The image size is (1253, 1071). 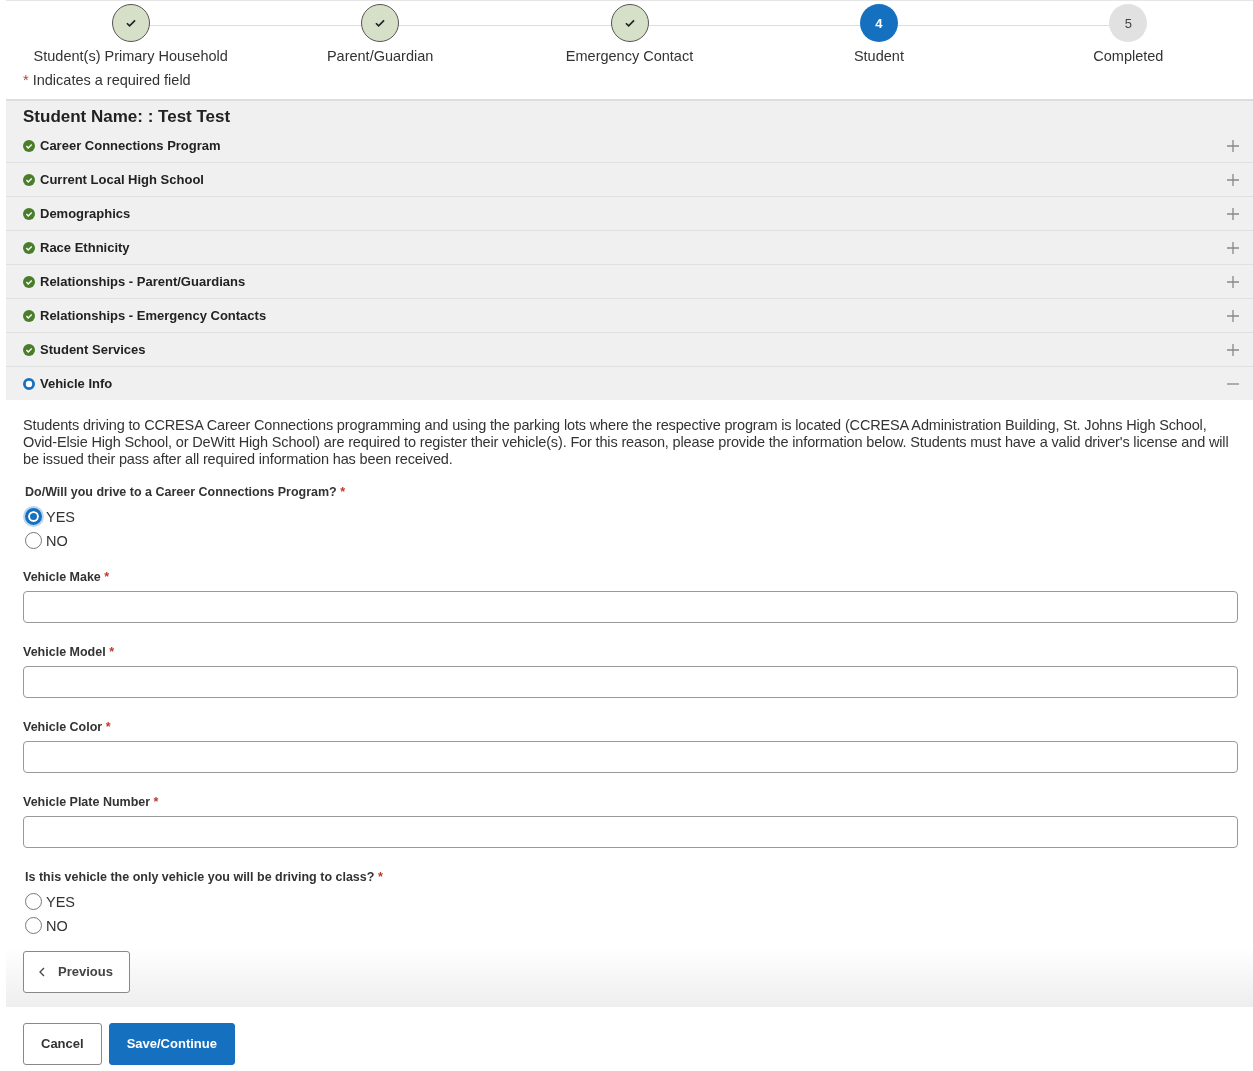 What do you see at coordinates (629, 248) in the screenshot?
I see `accordion-row: Race Ethnicity` at bounding box center [629, 248].